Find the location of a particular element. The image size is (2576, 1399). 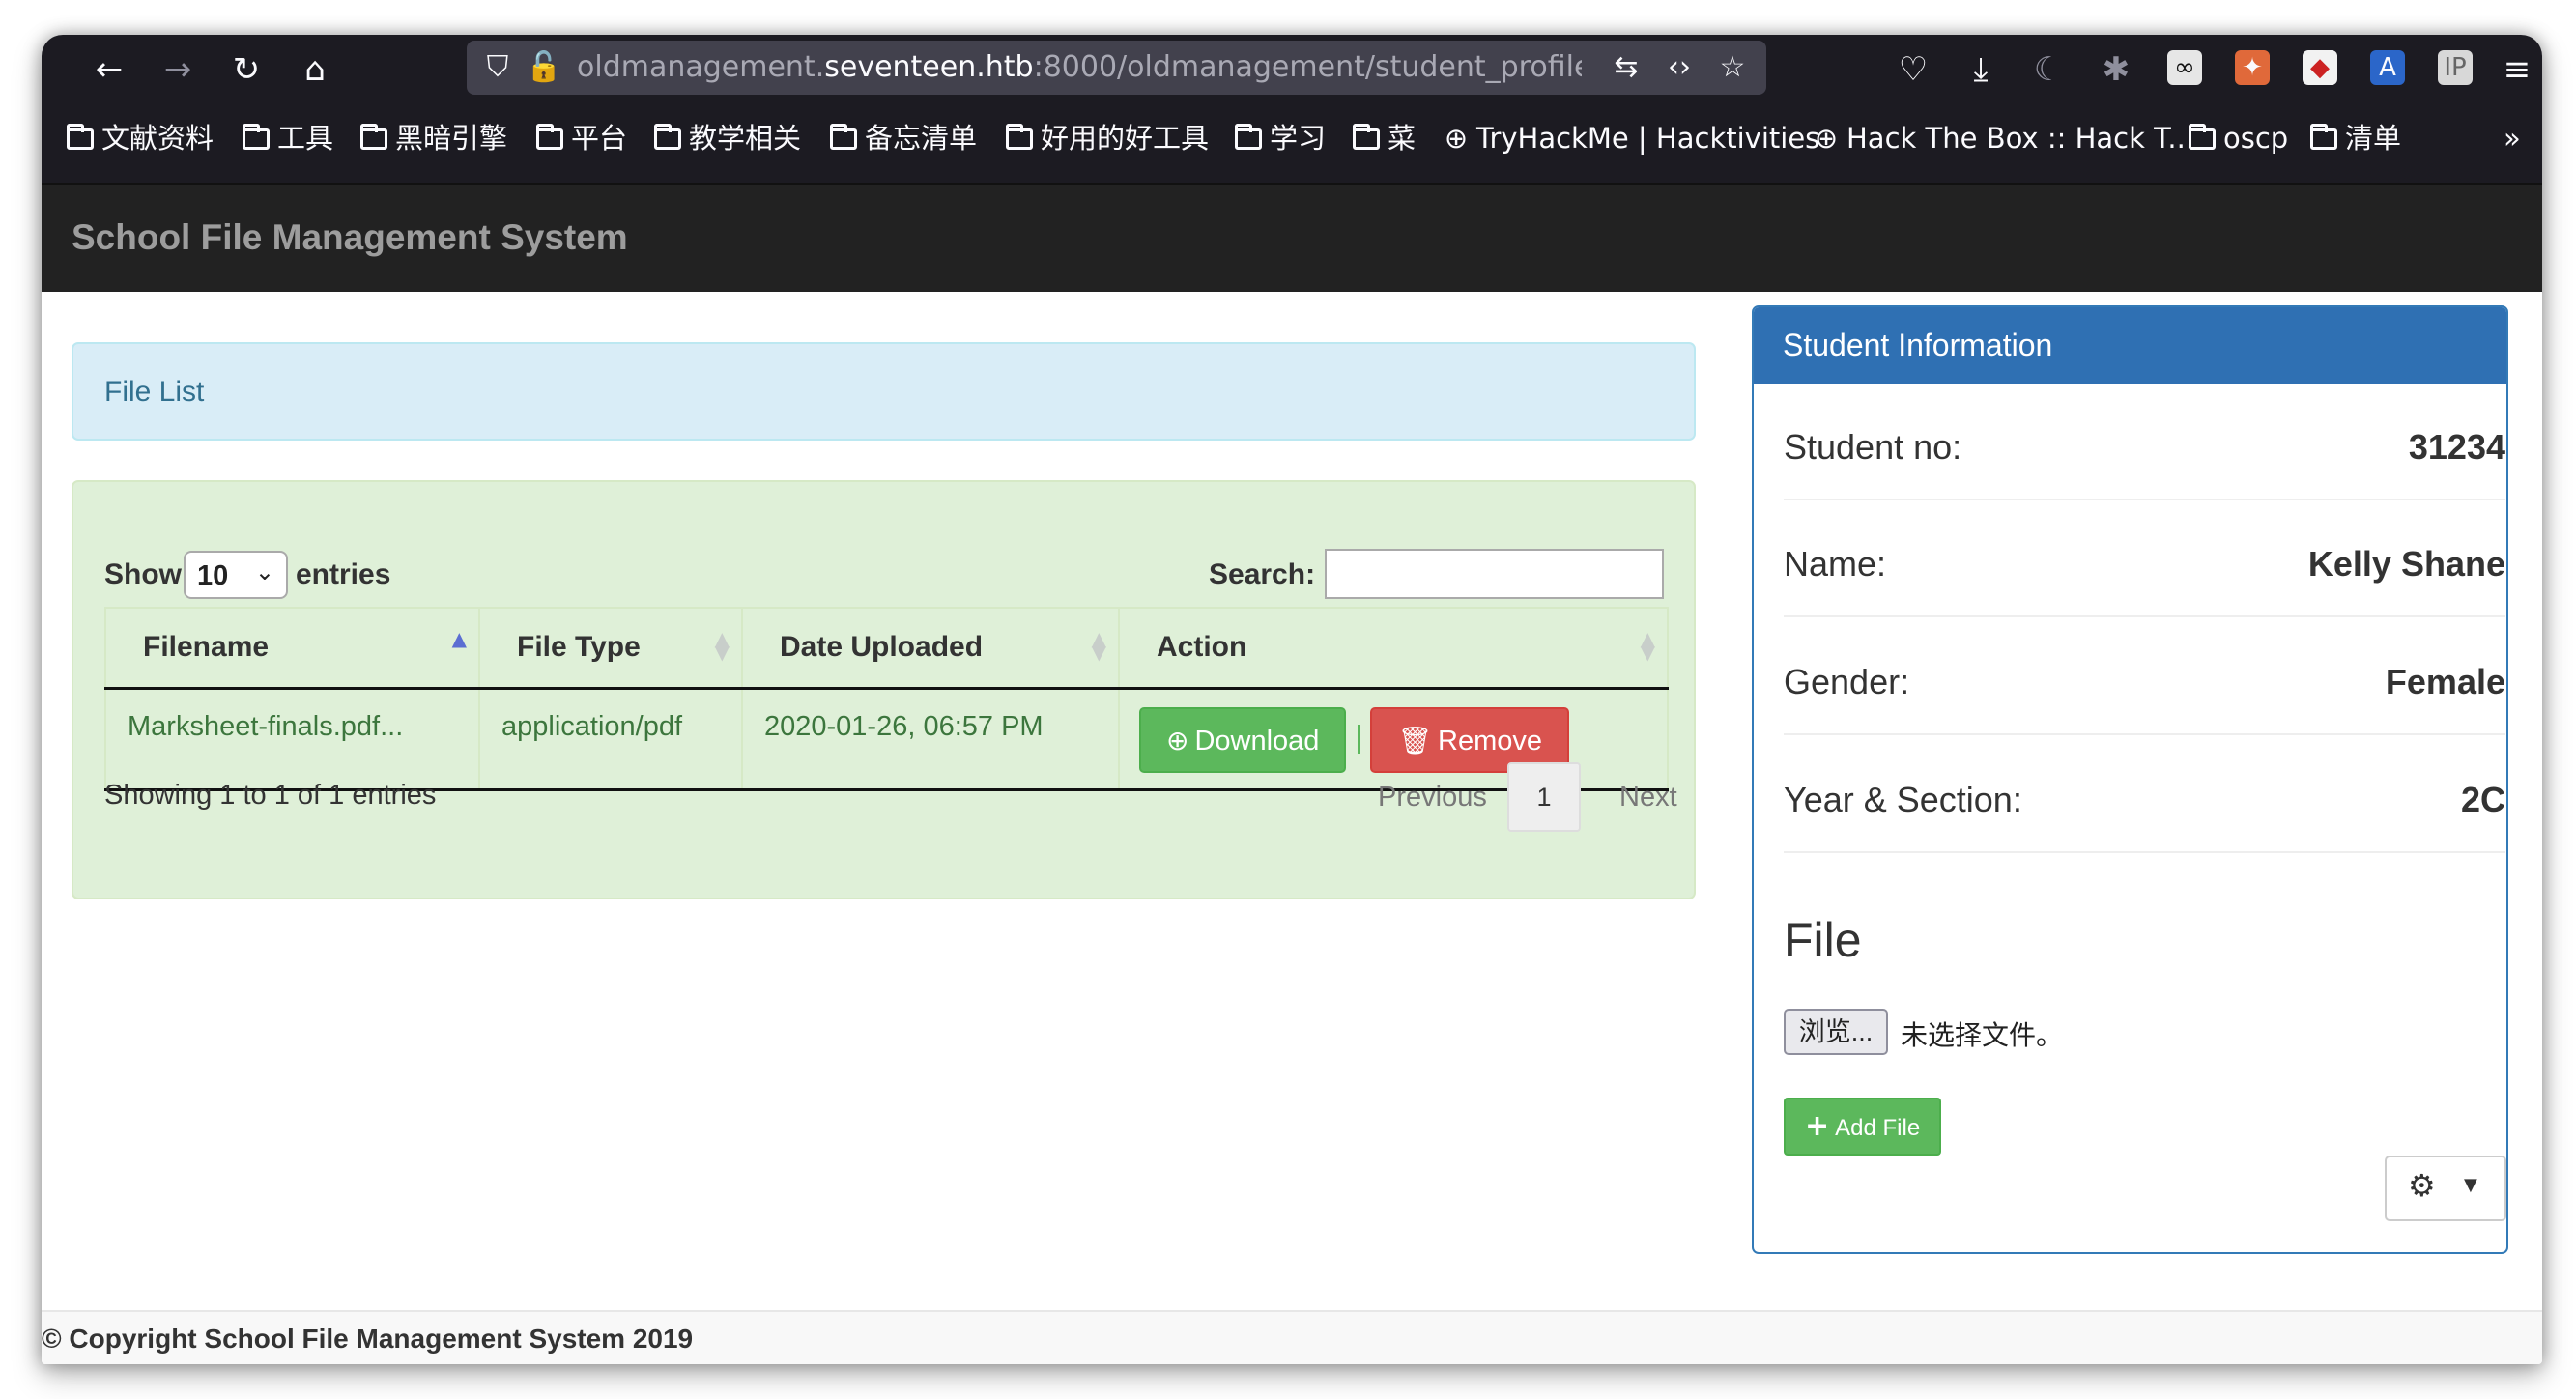

bookmark-label: 黑暗引擎 is located at coordinates (452, 138).